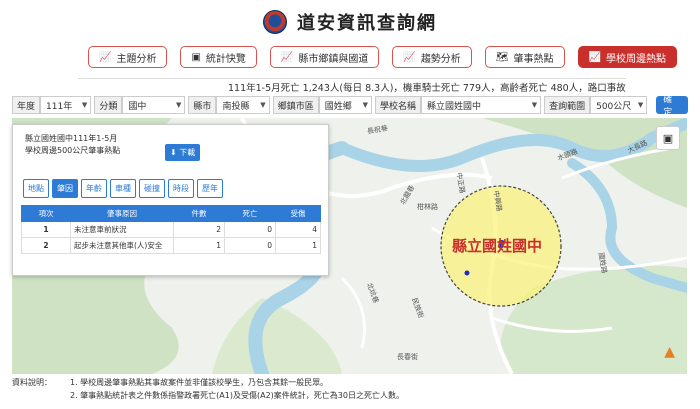 This screenshot has height=409, width=700. Describe the element at coordinates (65, 188) in the screenshot. I see `subtab-cause: 肇因` at that location.